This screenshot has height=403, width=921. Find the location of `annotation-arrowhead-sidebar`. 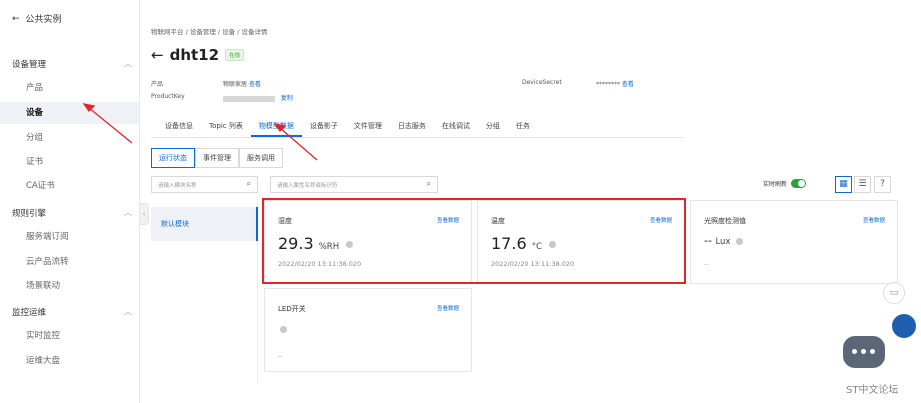

annotation-arrowhead-sidebar is located at coordinates (89, 108).